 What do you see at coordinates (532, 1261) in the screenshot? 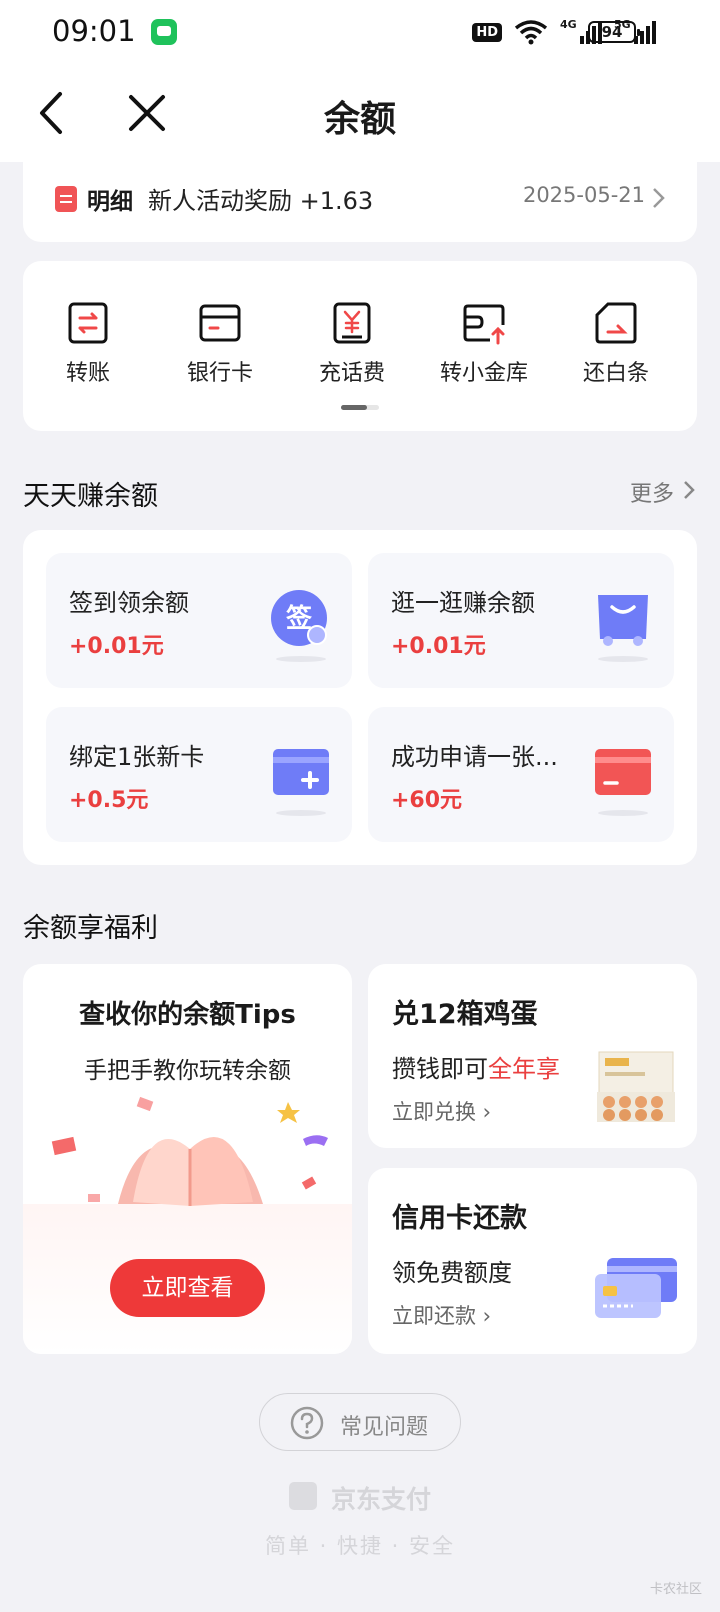
I see `credit-repay-card: 信用卡还款 领免费额度 立即还款 ›` at bounding box center [532, 1261].